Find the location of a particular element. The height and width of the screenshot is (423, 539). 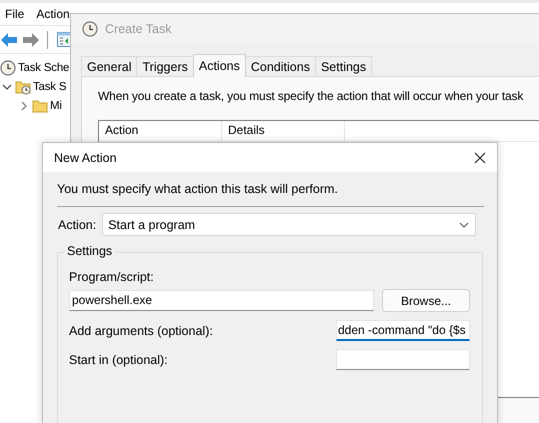

tab: Actions is located at coordinates (219, 65).